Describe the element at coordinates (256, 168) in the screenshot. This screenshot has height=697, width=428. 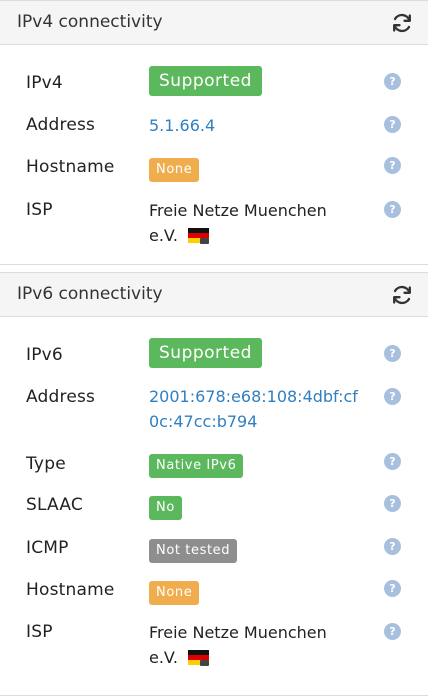
I see `ipv4-hostname-value: None` at that location.